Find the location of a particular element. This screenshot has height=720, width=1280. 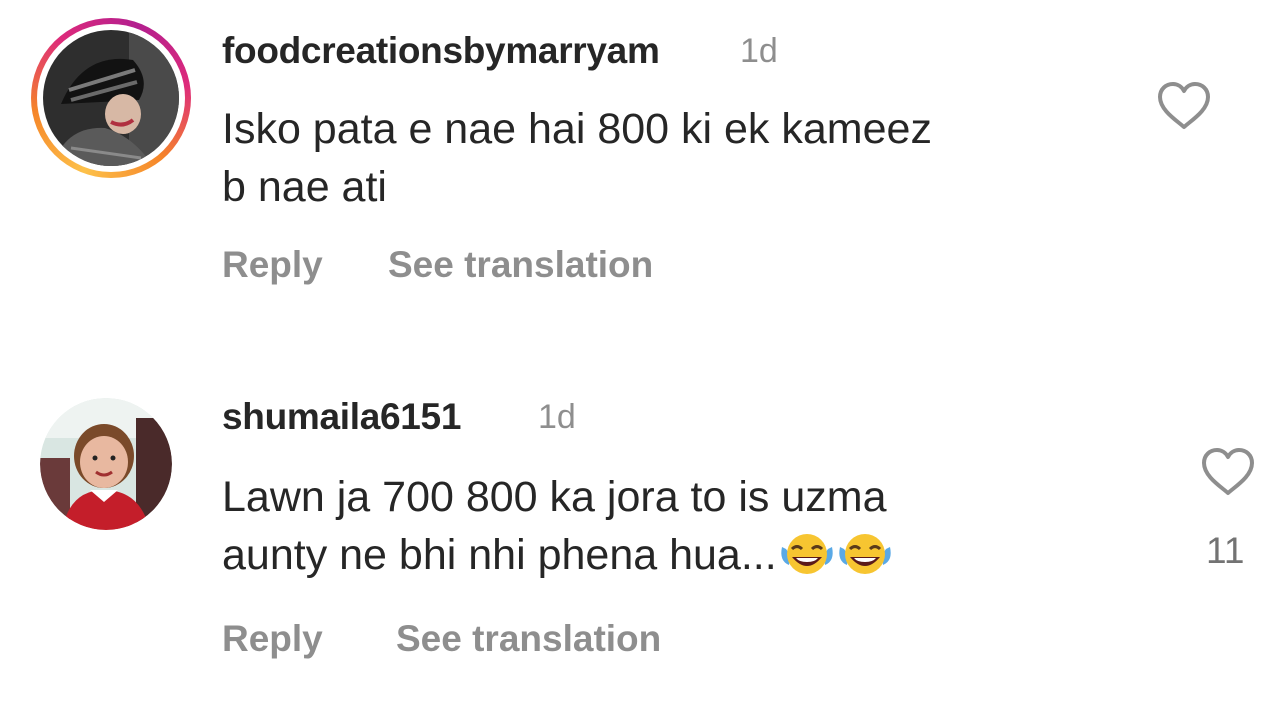

comment-2-see-translation-button: See translation is located at coordinates (528, 639).